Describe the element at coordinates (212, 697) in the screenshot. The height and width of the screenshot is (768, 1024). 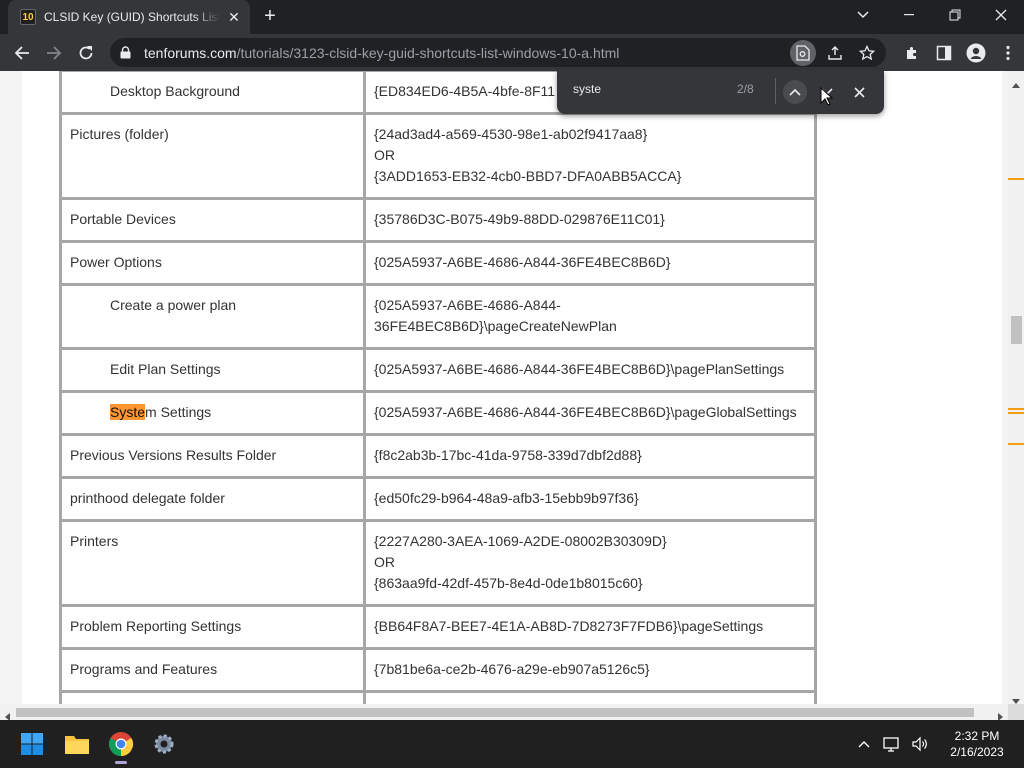
I see `row-name-cell: Public (folder)` at that location.